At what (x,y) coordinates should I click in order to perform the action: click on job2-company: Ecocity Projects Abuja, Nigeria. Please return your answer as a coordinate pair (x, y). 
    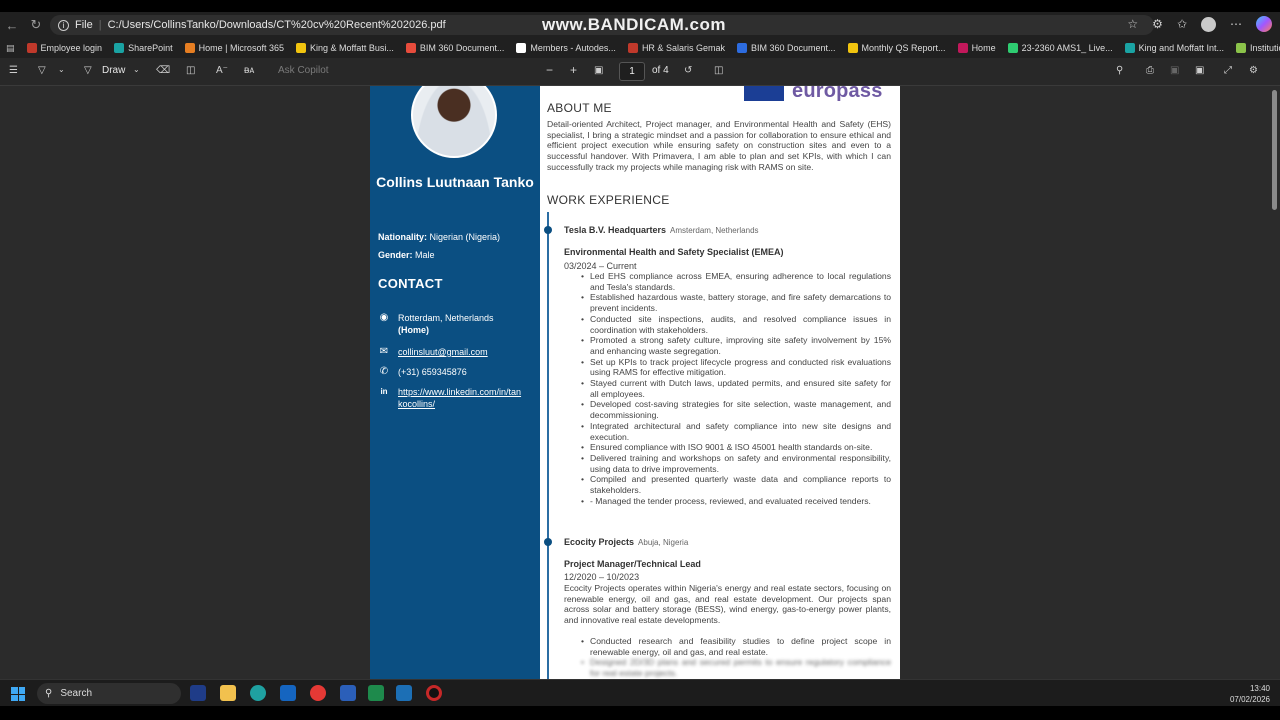
    Looking at the image, I should click on (626, 542).